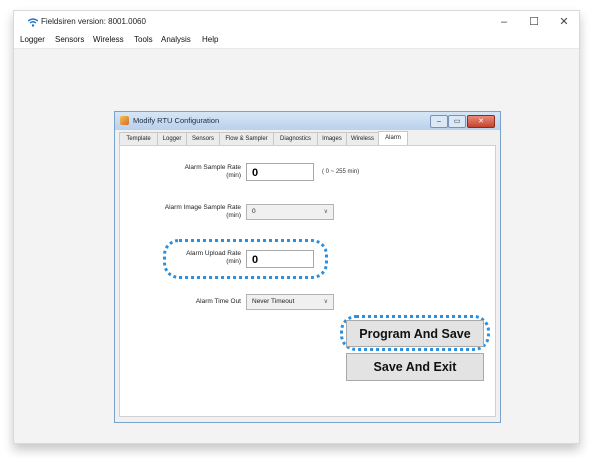 The width and height of the screenshot is (589, 458). Describe the element at coordinates (172, 138) in the screenshot. I see `tab-logger: Logger` at that location.